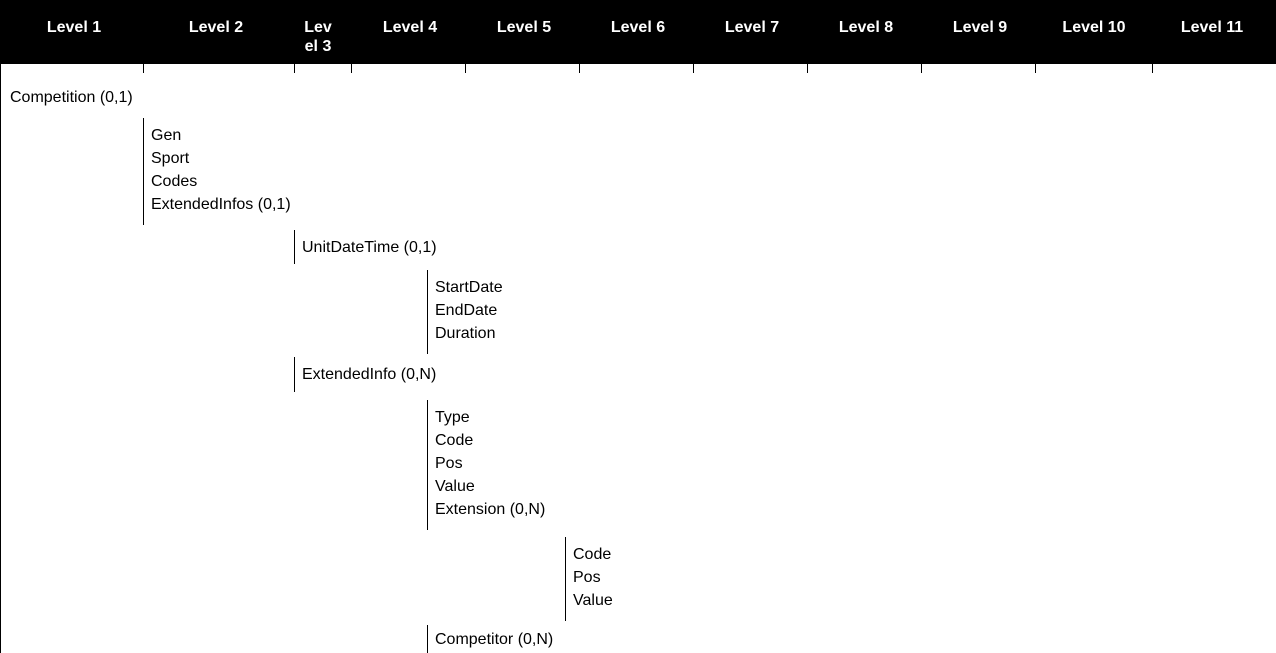 This screenshot has height=653, width=1276. Describe the element at coordinates (592, 554) in the screenshot. I see `node-extension-code: Code` at that location.